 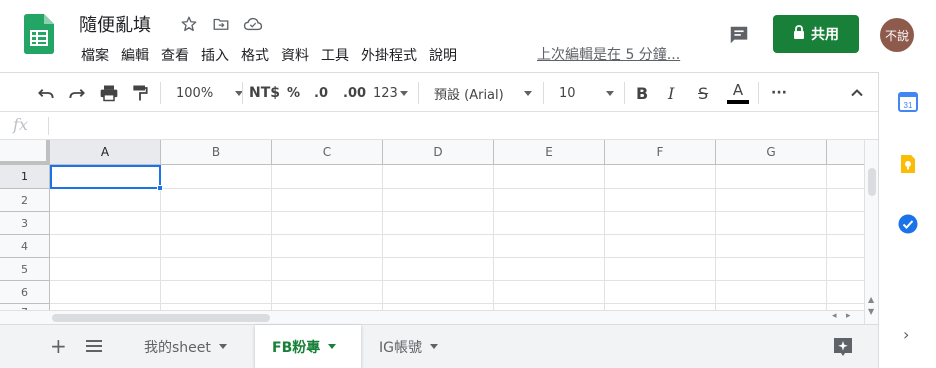 What do you see at coordinates (549, 152) in the screenshot?
I see `column-header: E` at bounding box center [549, 152].